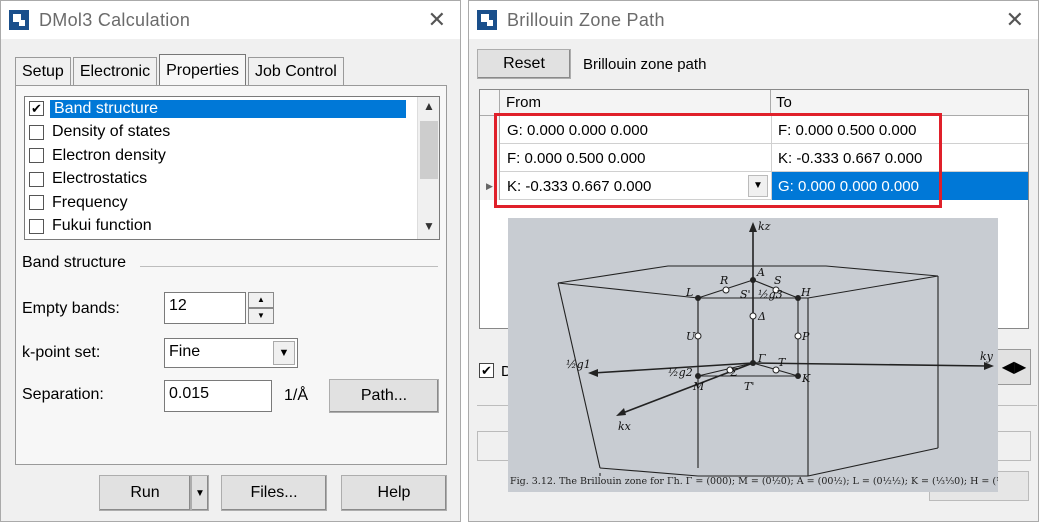 The height and width of the screenshot is (522, 1039). What do you see at coordinates (733, 372) in the screenshot?
I see `label-Sigma: Σ` at bounding box center [733, 372].